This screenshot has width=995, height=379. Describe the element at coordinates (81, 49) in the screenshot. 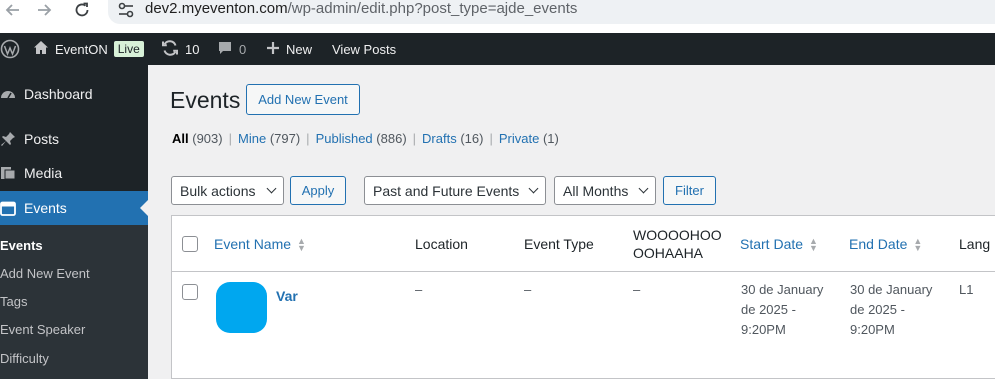

I see `site-name: EventON` at that location.